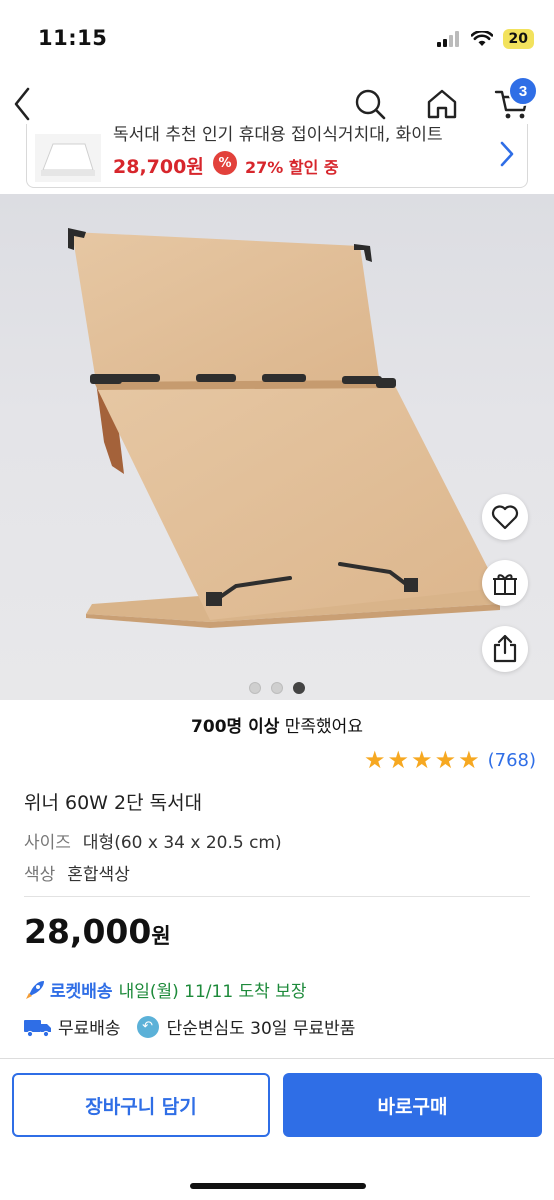  I want to click on heart-icon, so click(505, 517).